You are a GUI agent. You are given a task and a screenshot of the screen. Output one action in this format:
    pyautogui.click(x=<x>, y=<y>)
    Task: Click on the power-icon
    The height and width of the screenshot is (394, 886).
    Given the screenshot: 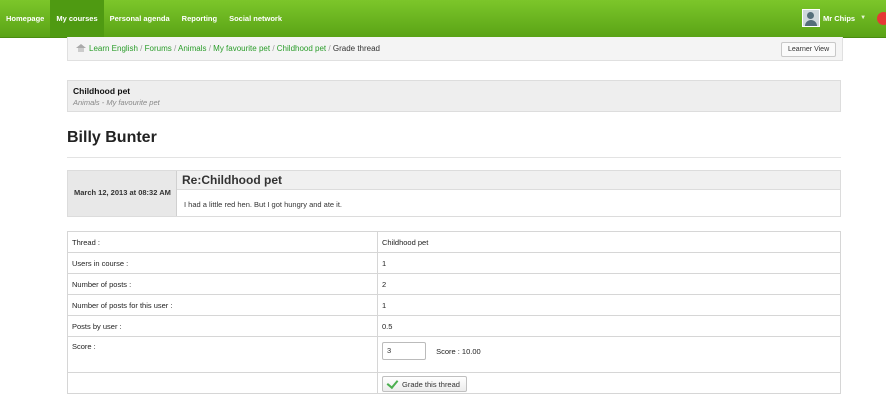 What is the action you would take?
    pyautogui.click(x=881, y=18)
    